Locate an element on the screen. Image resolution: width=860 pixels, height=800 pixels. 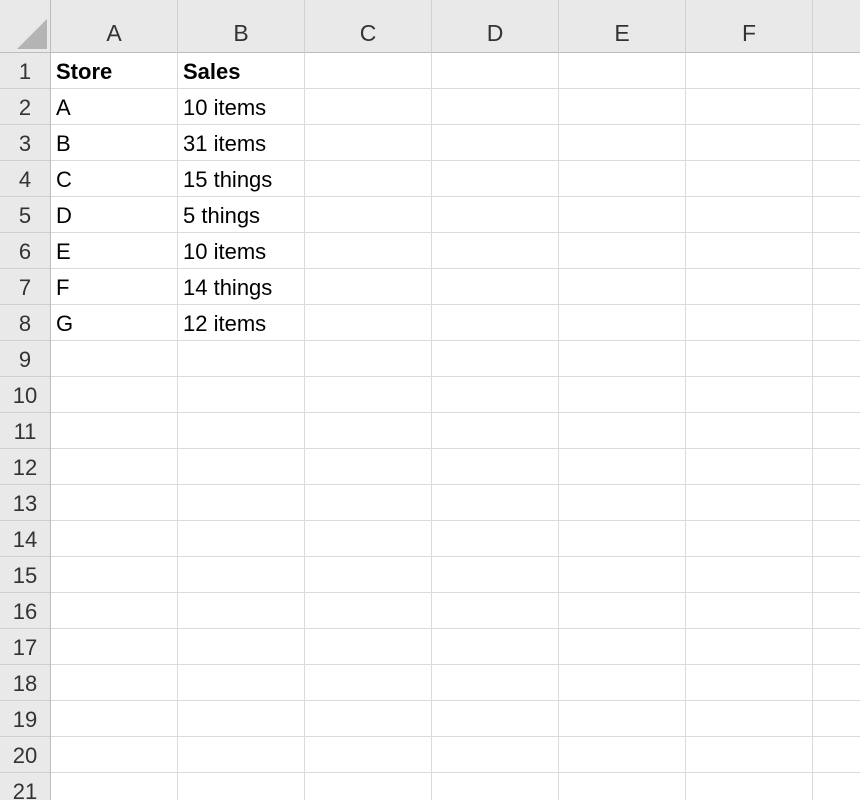
row-header-15: 15 is located at coordinates (25, 575).